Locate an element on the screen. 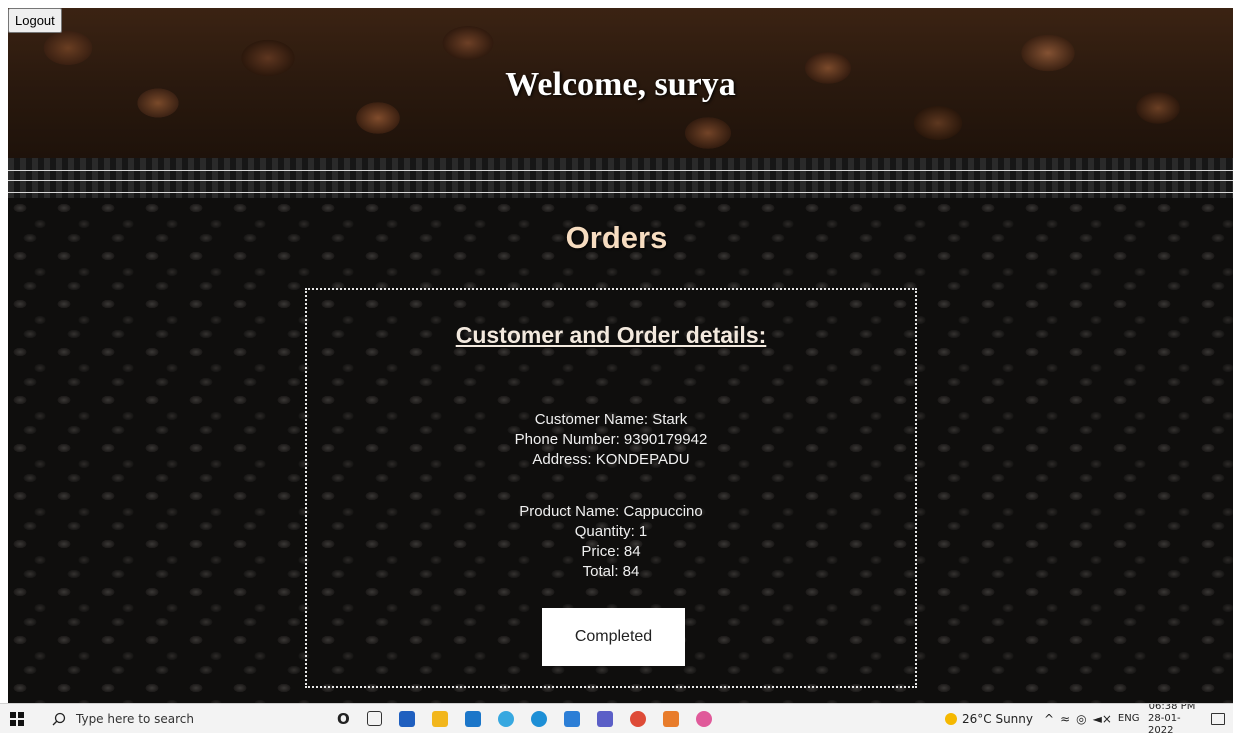 The height and width of the screenshot is (733, 1233). clock: 06:38 PM 28-01-2022 is located at coordinates (1172, 718).